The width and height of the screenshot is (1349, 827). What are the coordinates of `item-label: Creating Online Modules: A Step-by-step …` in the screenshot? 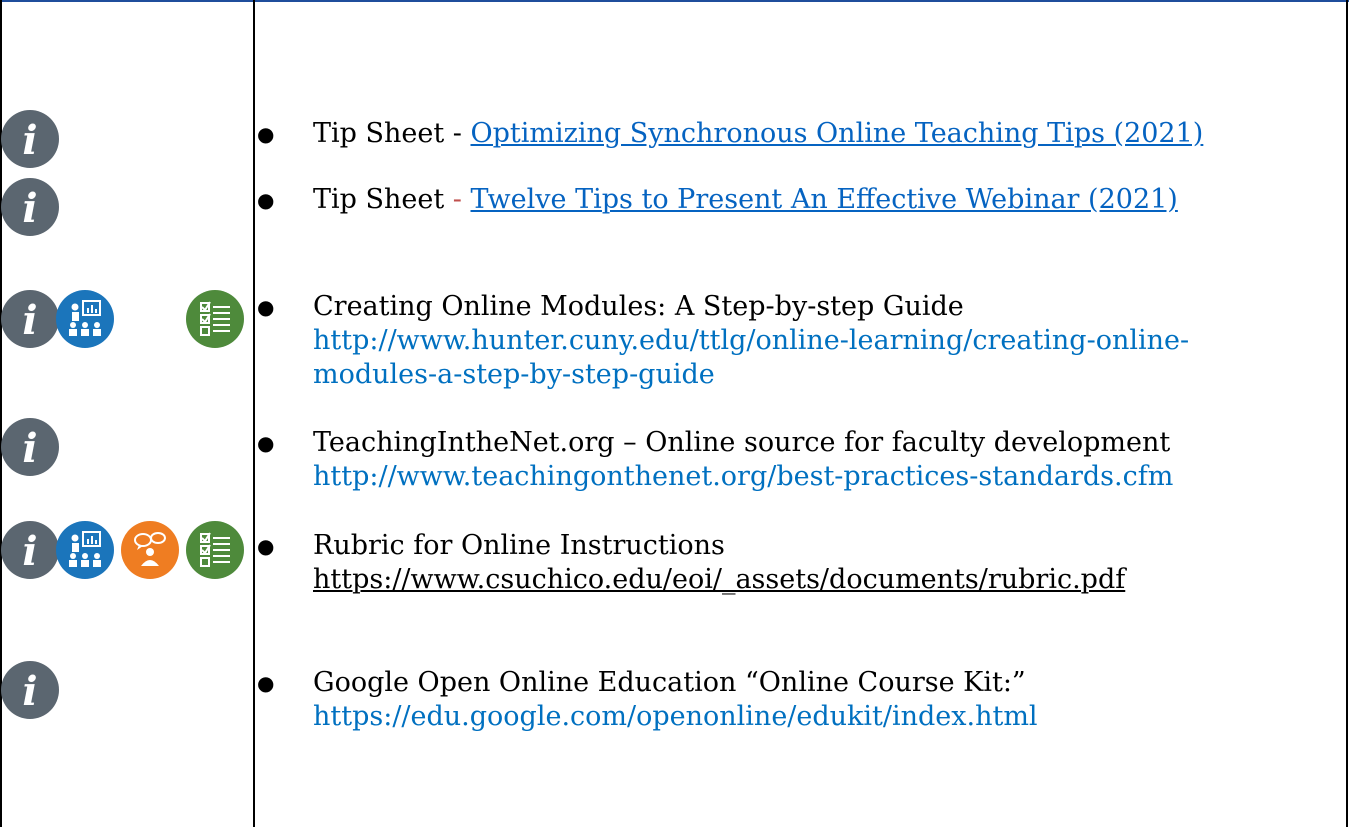 It's located at (638, 306).